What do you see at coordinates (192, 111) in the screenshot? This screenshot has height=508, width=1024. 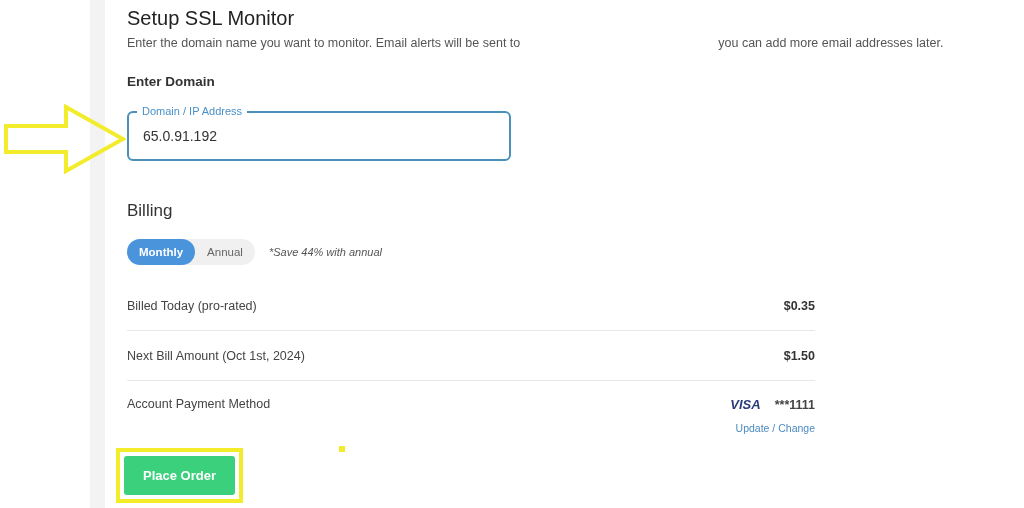 I see `field-label: Domain / IP Address` at bounding box center [192, 111].